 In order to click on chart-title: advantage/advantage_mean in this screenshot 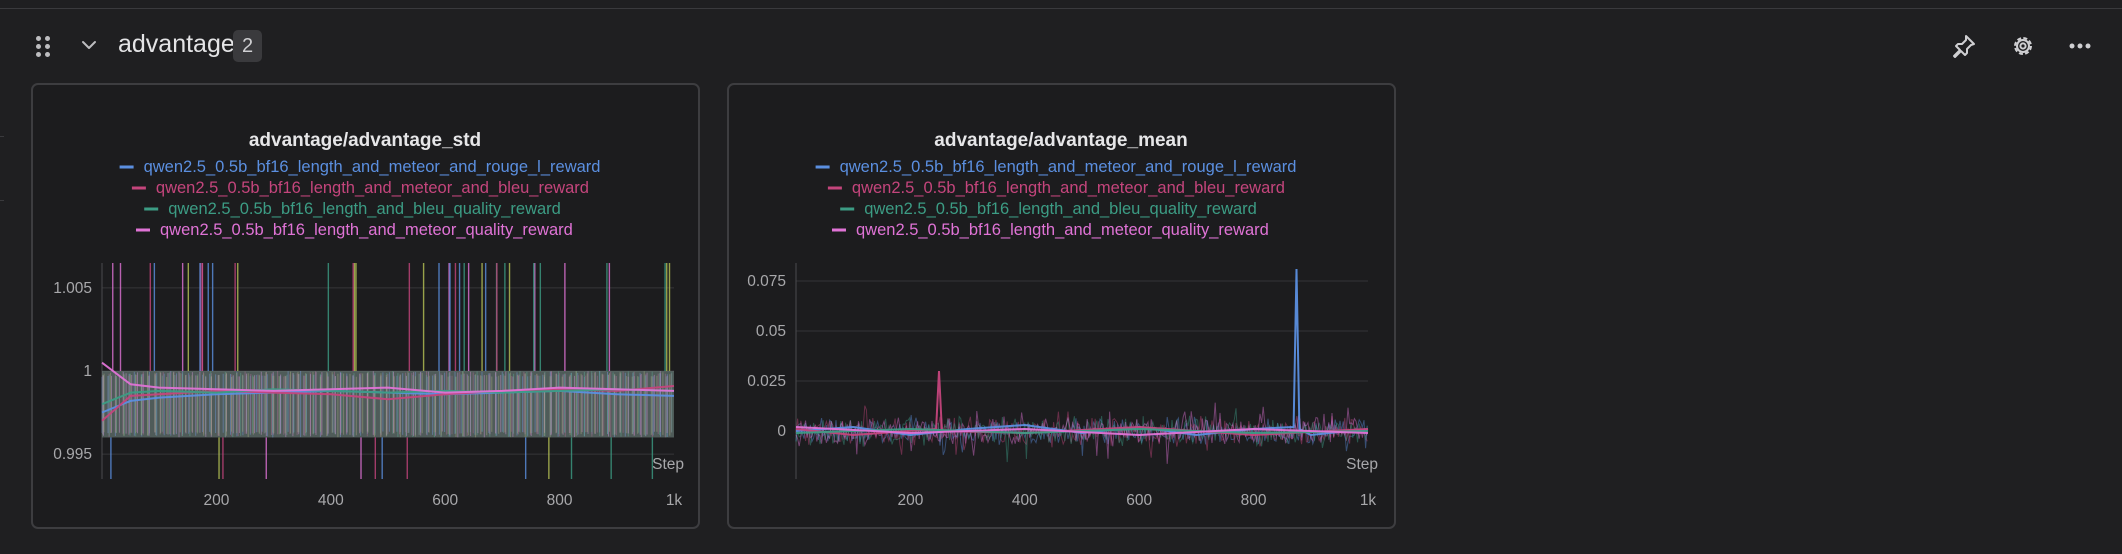, I will do `click(1060, 140)`.